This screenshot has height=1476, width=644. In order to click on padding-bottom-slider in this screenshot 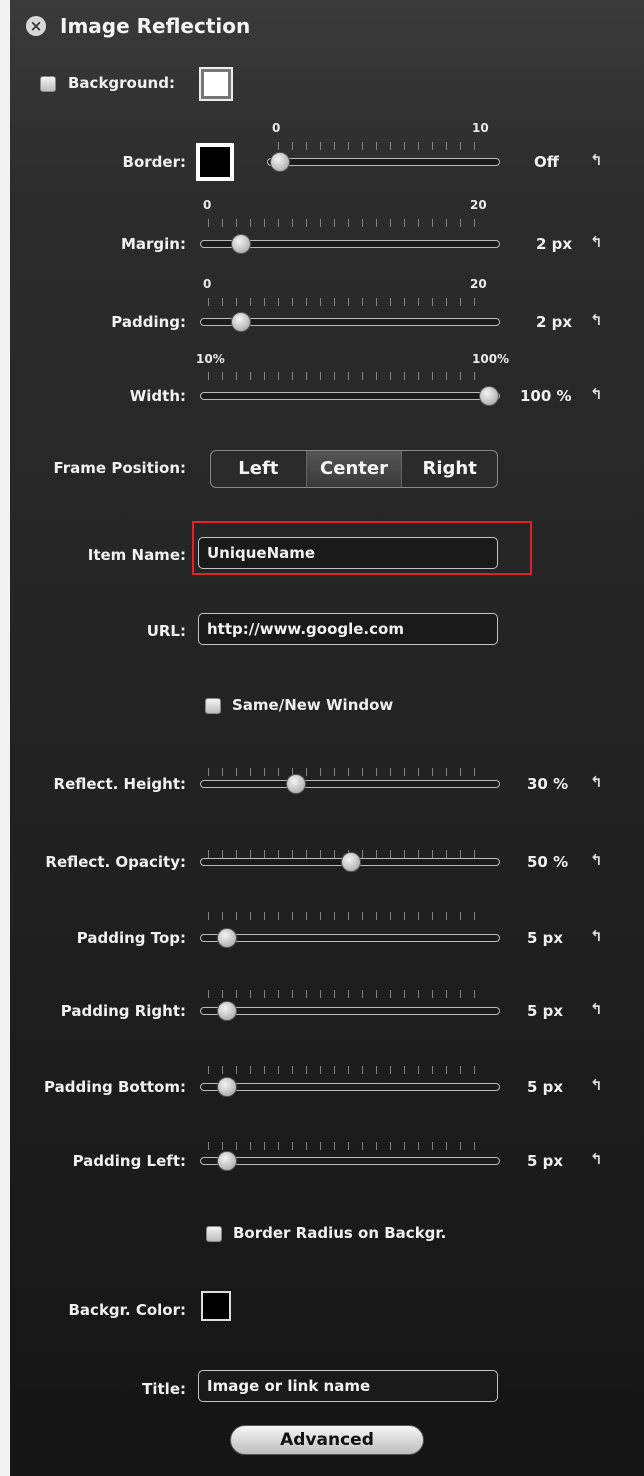, I will do `click(350, 1087)`.